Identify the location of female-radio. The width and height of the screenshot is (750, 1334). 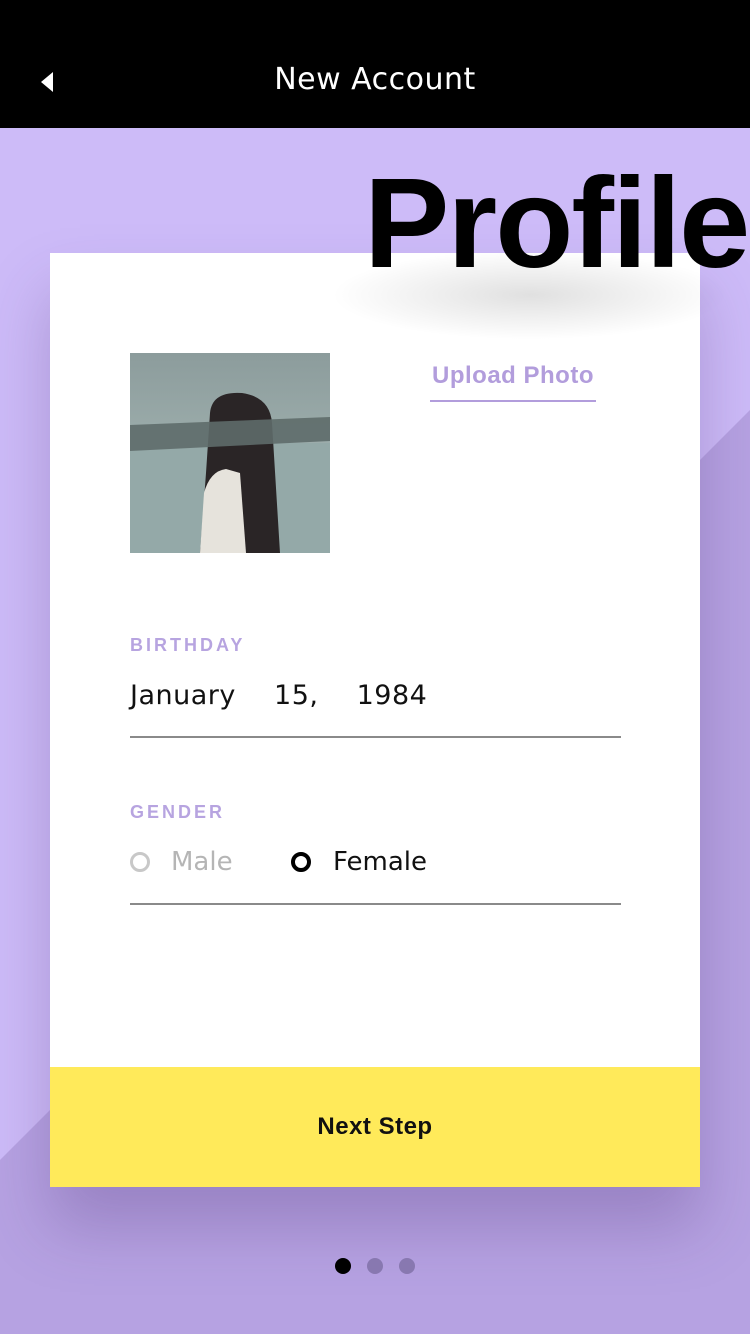
(301, 862).